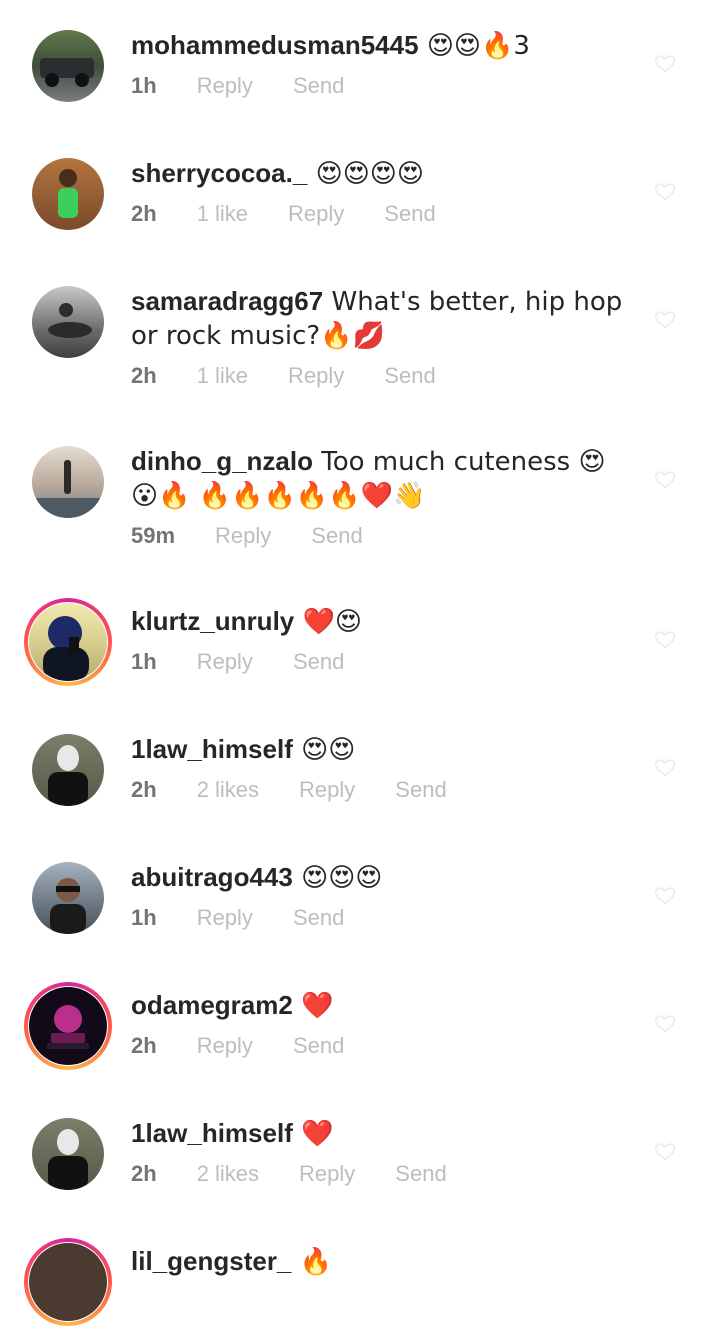 This screenshot has width=720, height=1326. Describe the element at coordinates (328, 622) in the screenshot. I see `comment-body: ❤️😍` at that location.